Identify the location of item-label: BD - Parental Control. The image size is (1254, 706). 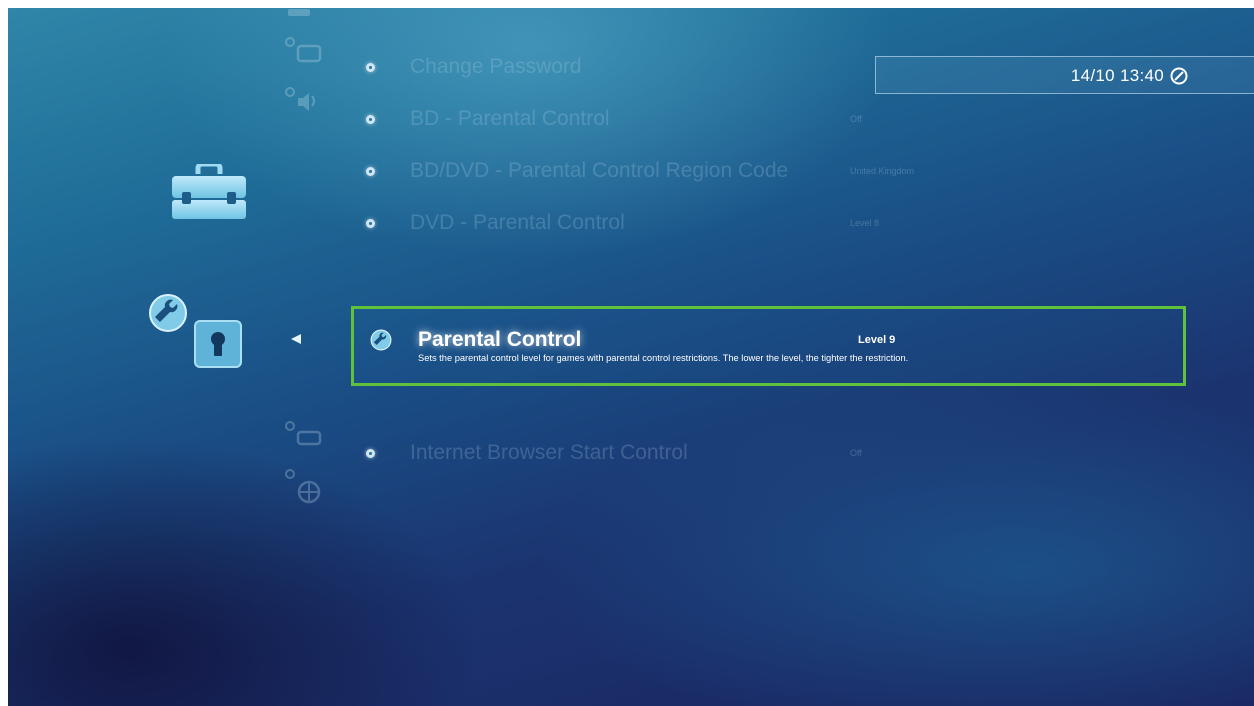
(510, 118).